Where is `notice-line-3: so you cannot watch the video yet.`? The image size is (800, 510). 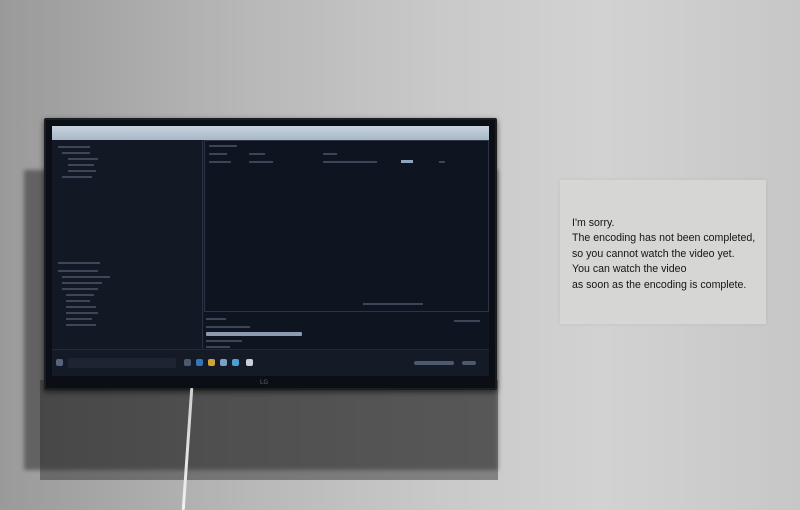
notice-line-3: so you cannot watch the video yet. is located at coordinates (653, 253).